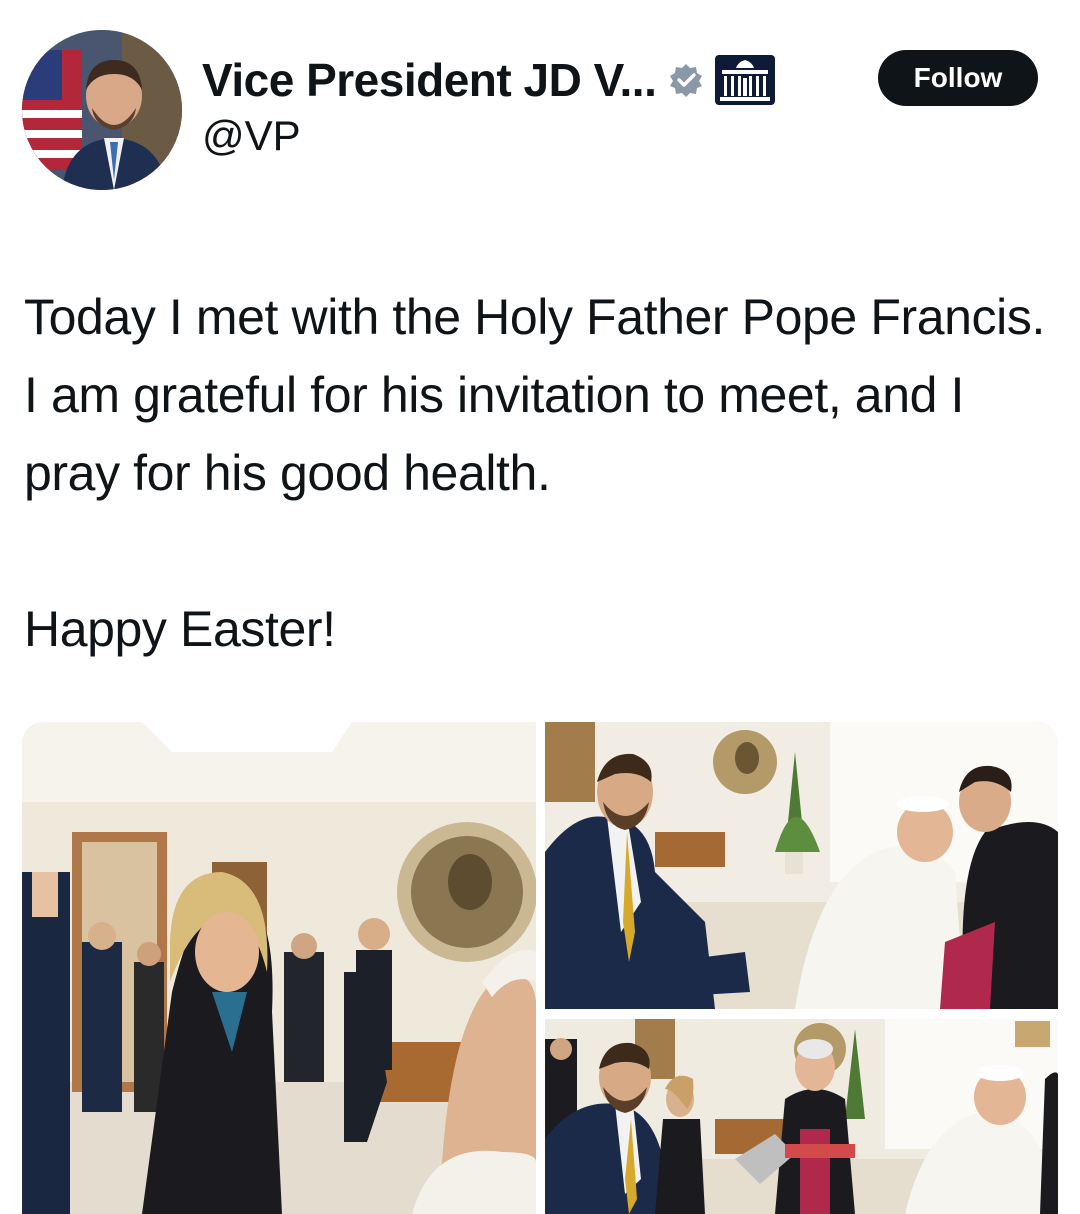 This screenshot has width=1080, height=1214. What do you see at coordinates (958, 78) in the screenshot?
I see `follow-button: Follow` at bounding box center [958, 78].